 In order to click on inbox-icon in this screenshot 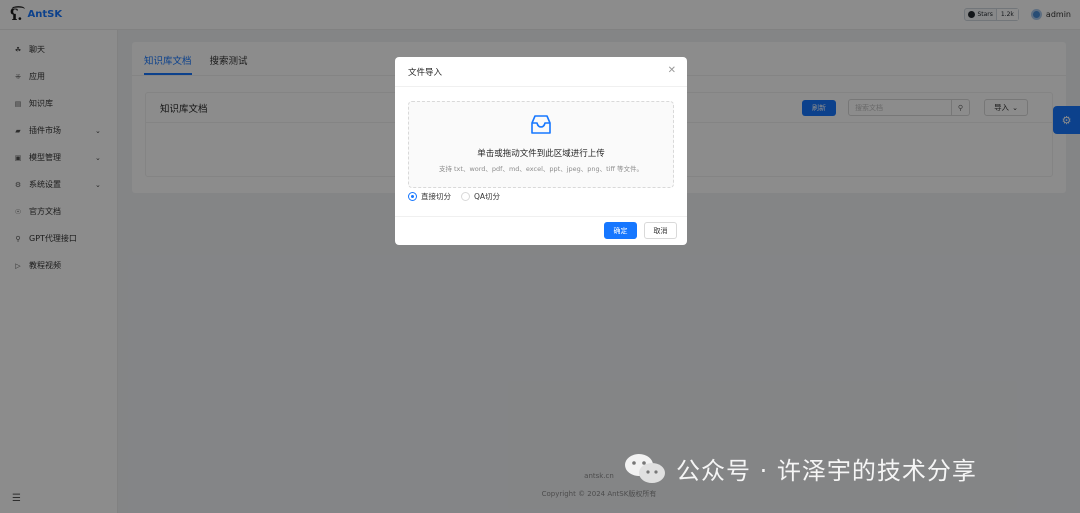, I will do `click(541, 126)`.